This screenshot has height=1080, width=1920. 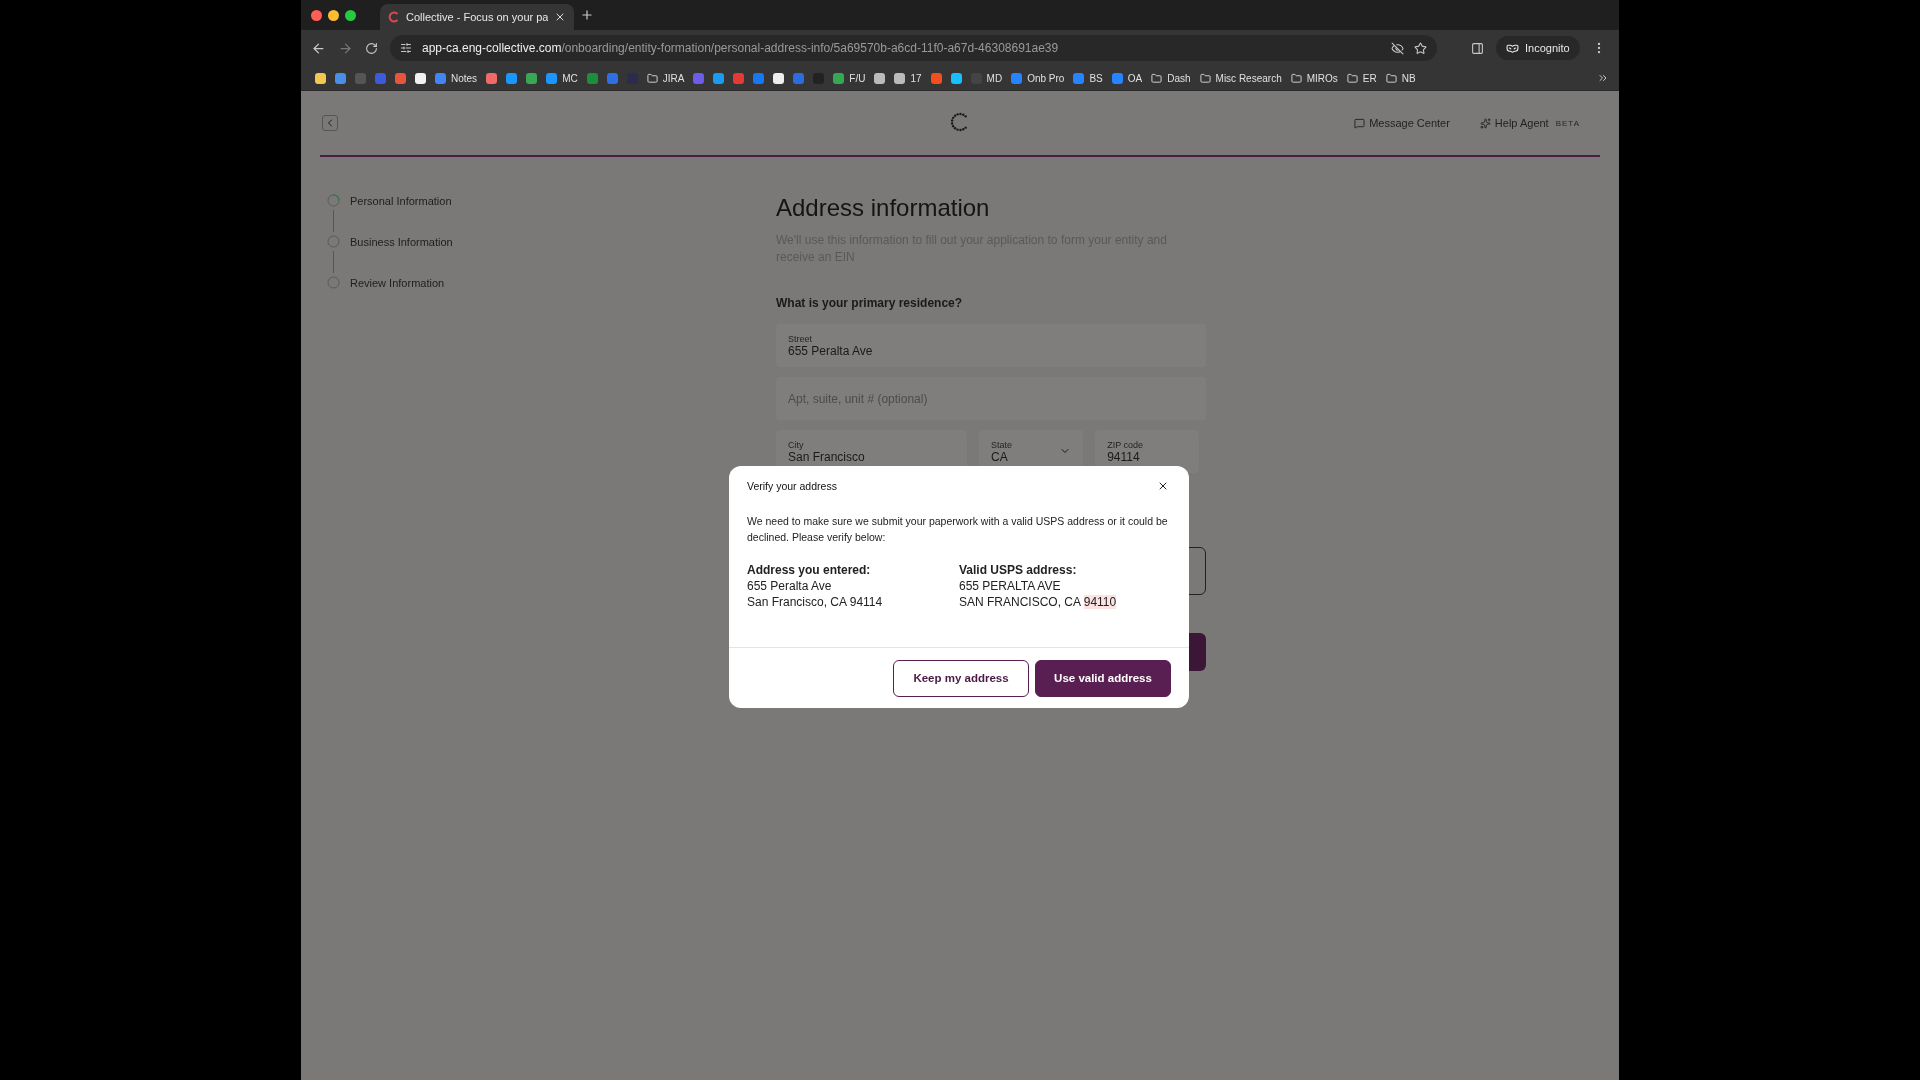 I want to click on step-label: Review Information, so click(x=397, y=282).